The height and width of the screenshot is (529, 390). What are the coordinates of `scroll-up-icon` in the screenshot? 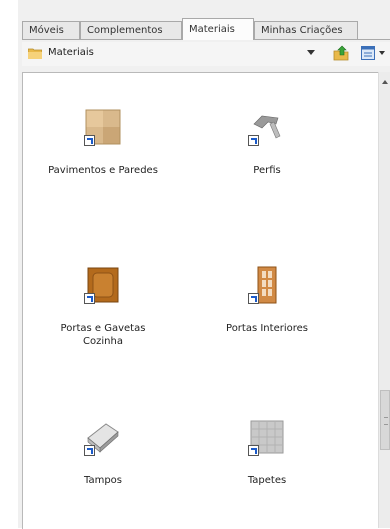 It's located at (385, 82).